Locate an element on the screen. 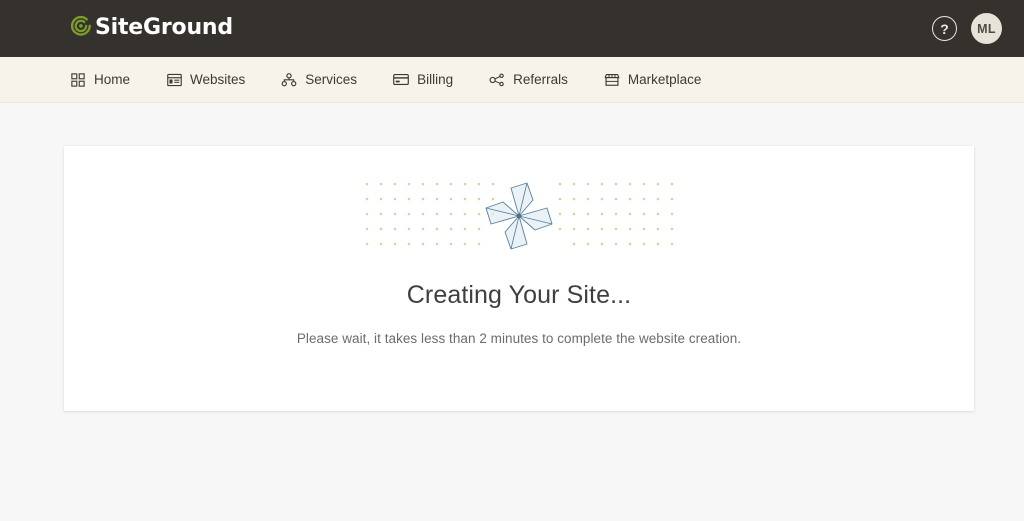  share-network-icon is located at coordinates (497, 80).